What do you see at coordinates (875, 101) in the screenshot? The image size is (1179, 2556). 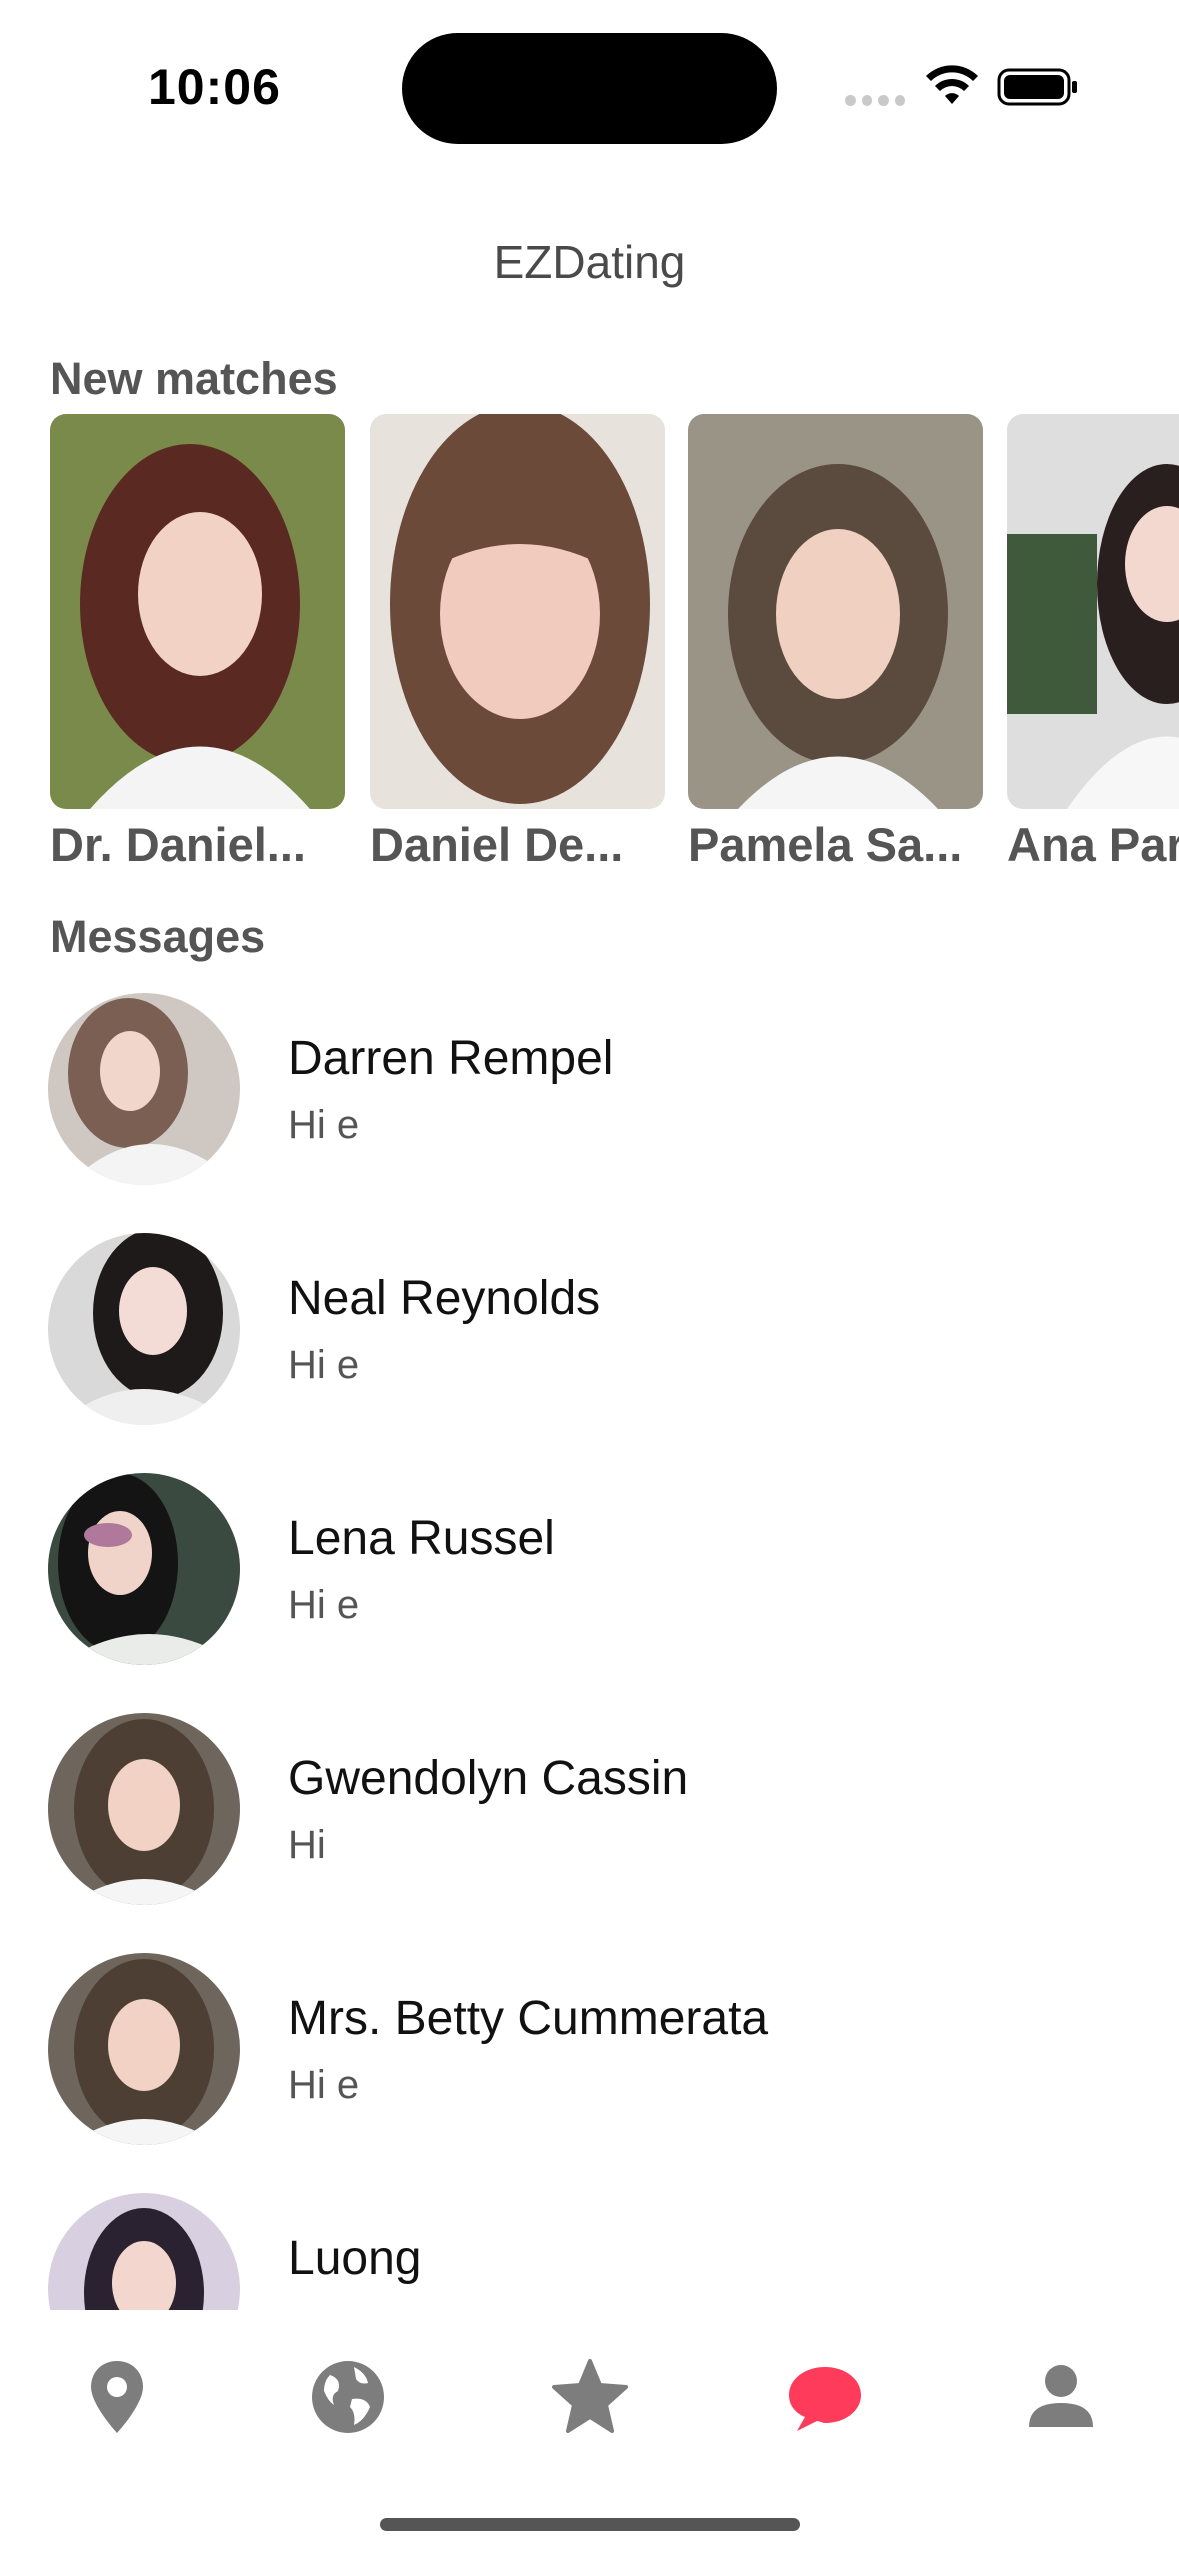 I see `cellular-signal-icon` at bounding box center [875, 101].